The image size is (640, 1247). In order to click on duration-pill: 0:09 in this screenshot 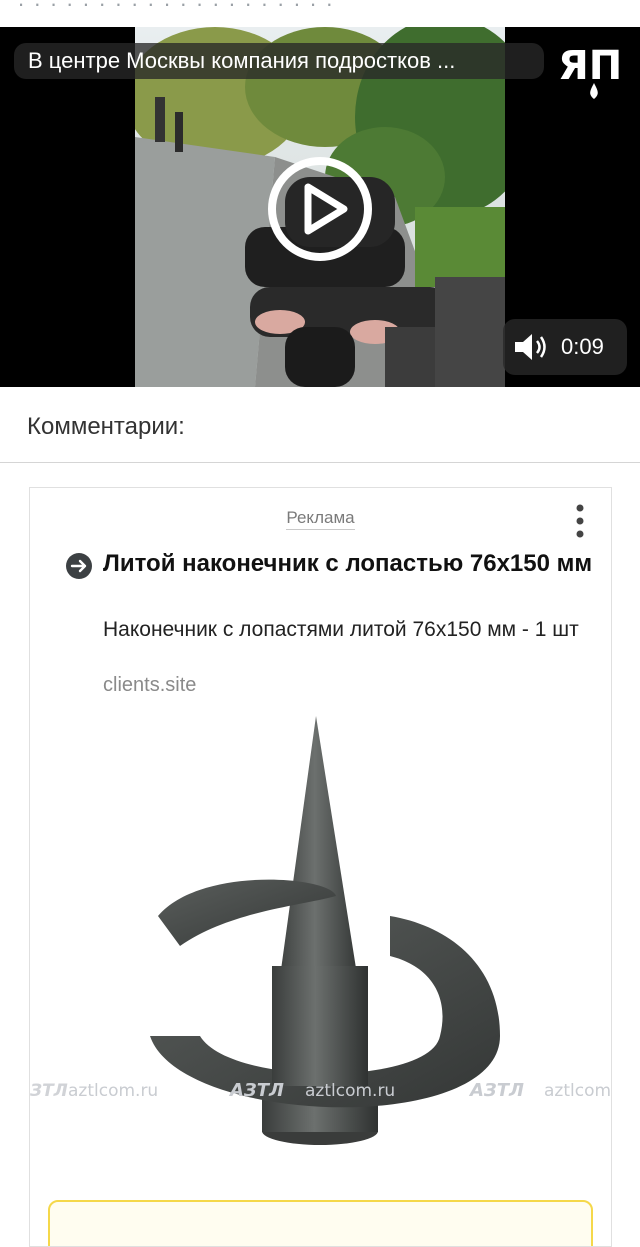, I will do `click(565, 347)`.